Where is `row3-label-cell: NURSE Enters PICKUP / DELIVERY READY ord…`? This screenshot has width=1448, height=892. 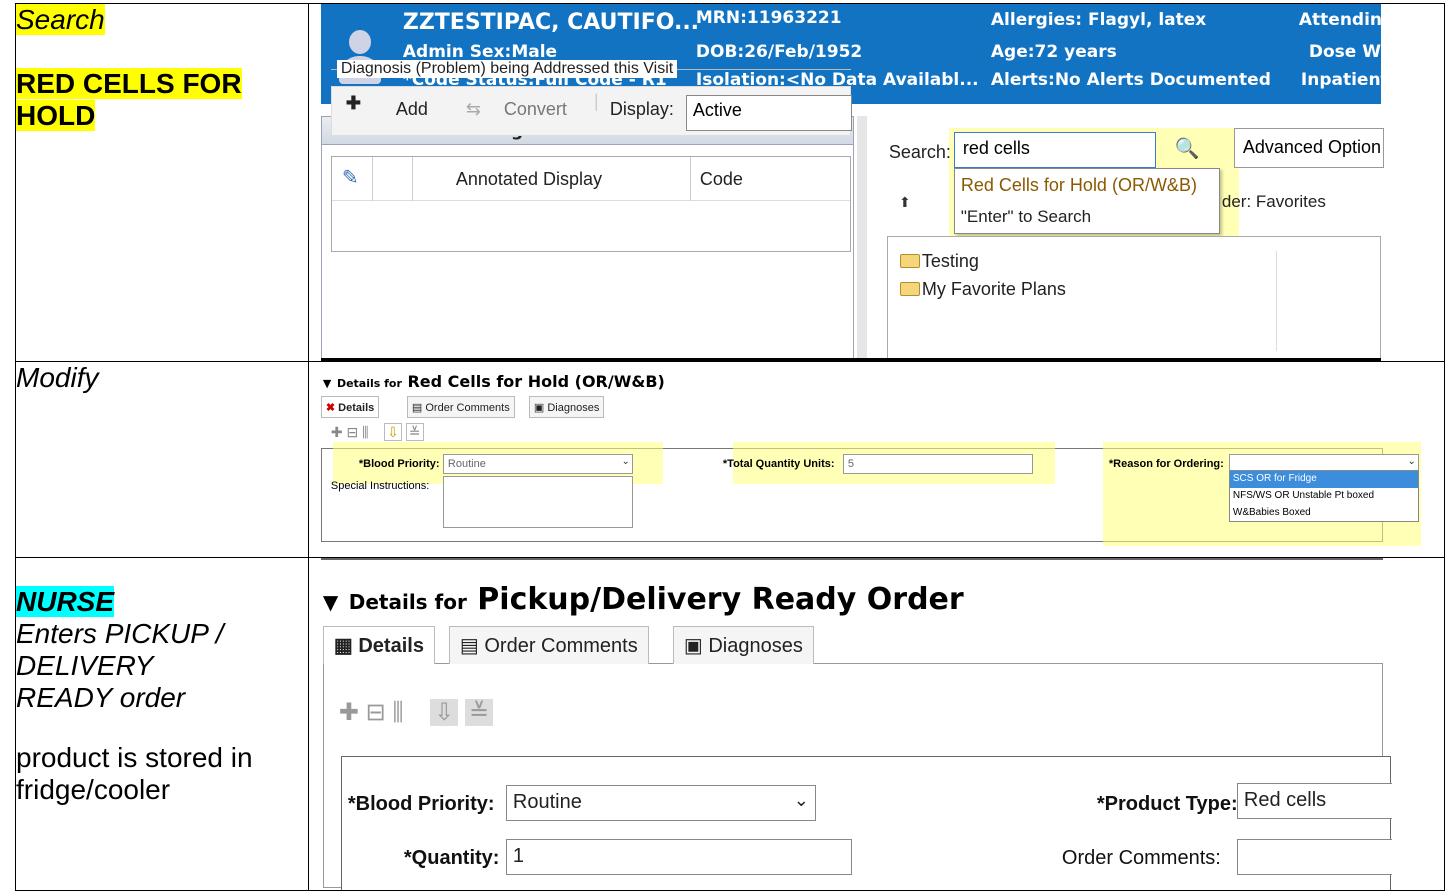 row3-label-cell: NURSE Enters PICKUP / DELIVERY READY ord… is located at coordinates (162, 724).